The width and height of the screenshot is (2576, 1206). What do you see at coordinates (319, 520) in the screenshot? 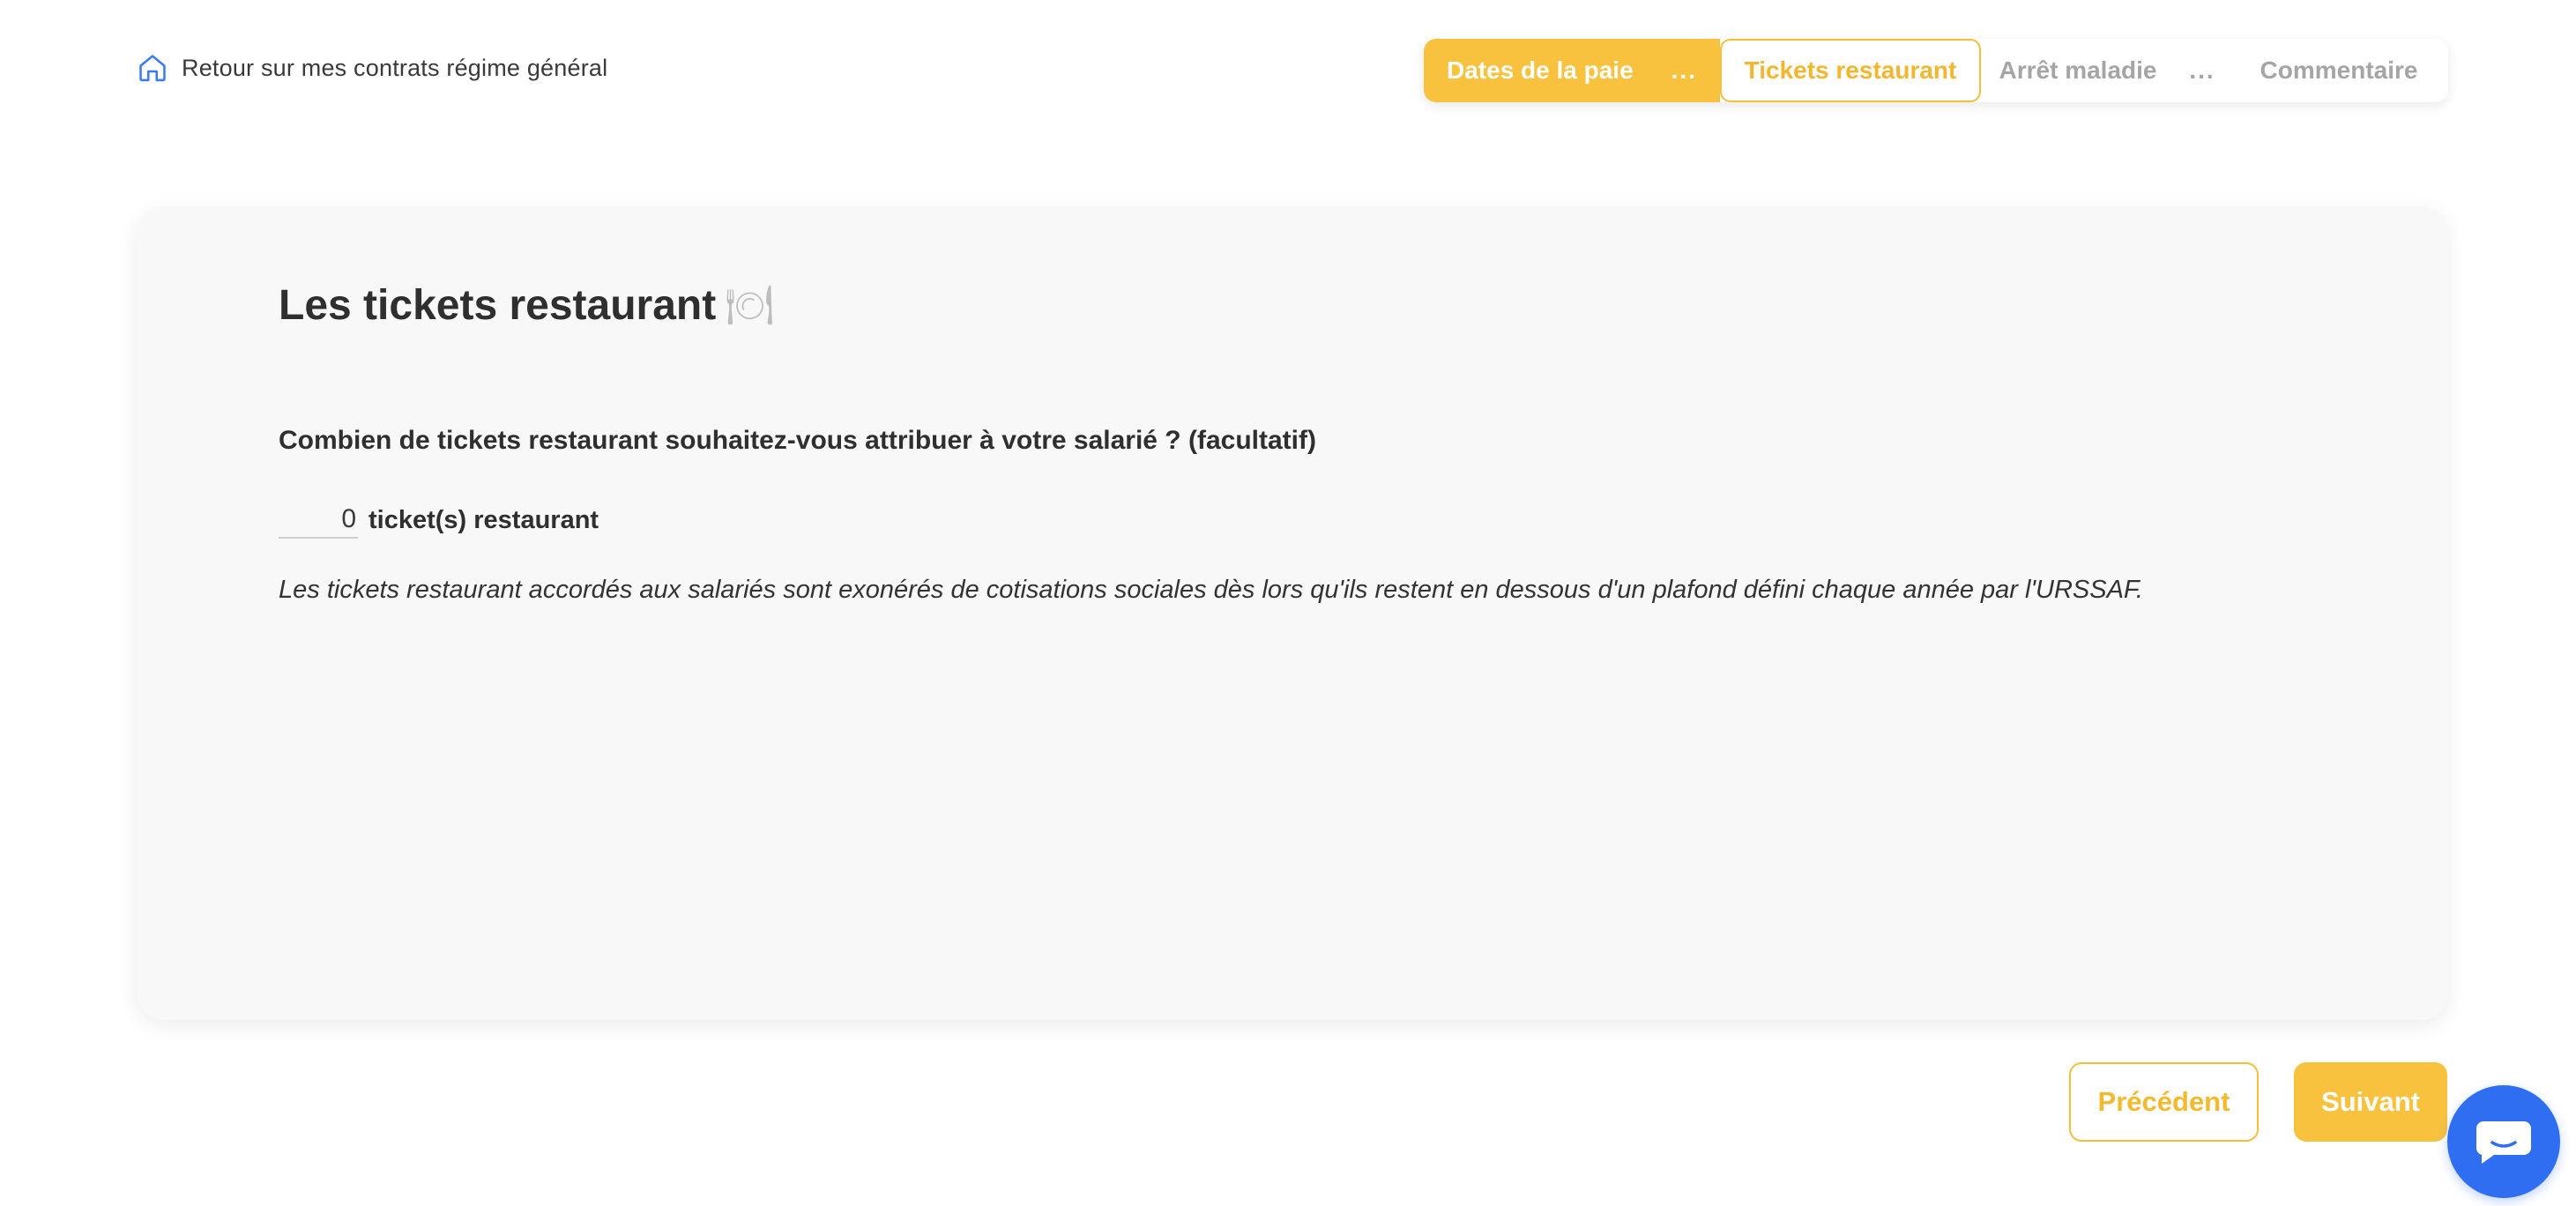
I see `tickets-quantity-input` at bounding box center [319, 520].